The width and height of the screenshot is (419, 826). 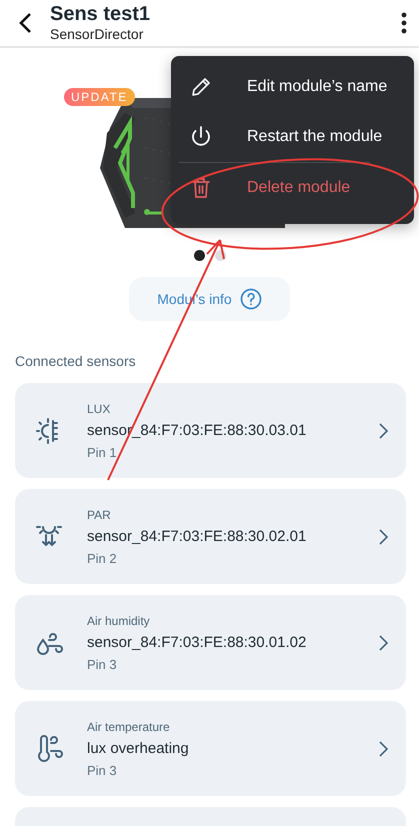 I want to click on sensor-pin: Pin 2, so click(x=102, y=558).